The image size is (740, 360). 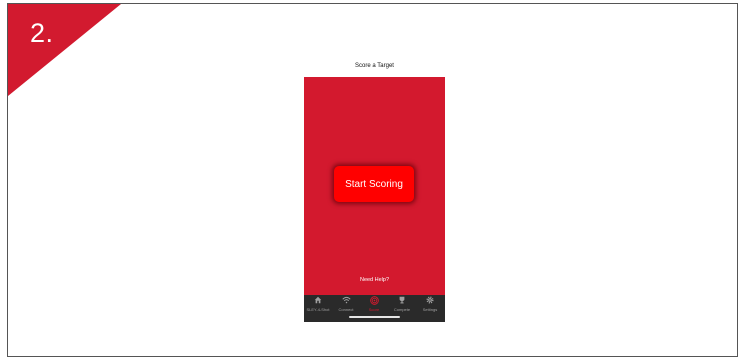 What do you see at coordinates (402, 301) in the screenshot?
I see `trophy-icon` at bounding box center [402, 301].